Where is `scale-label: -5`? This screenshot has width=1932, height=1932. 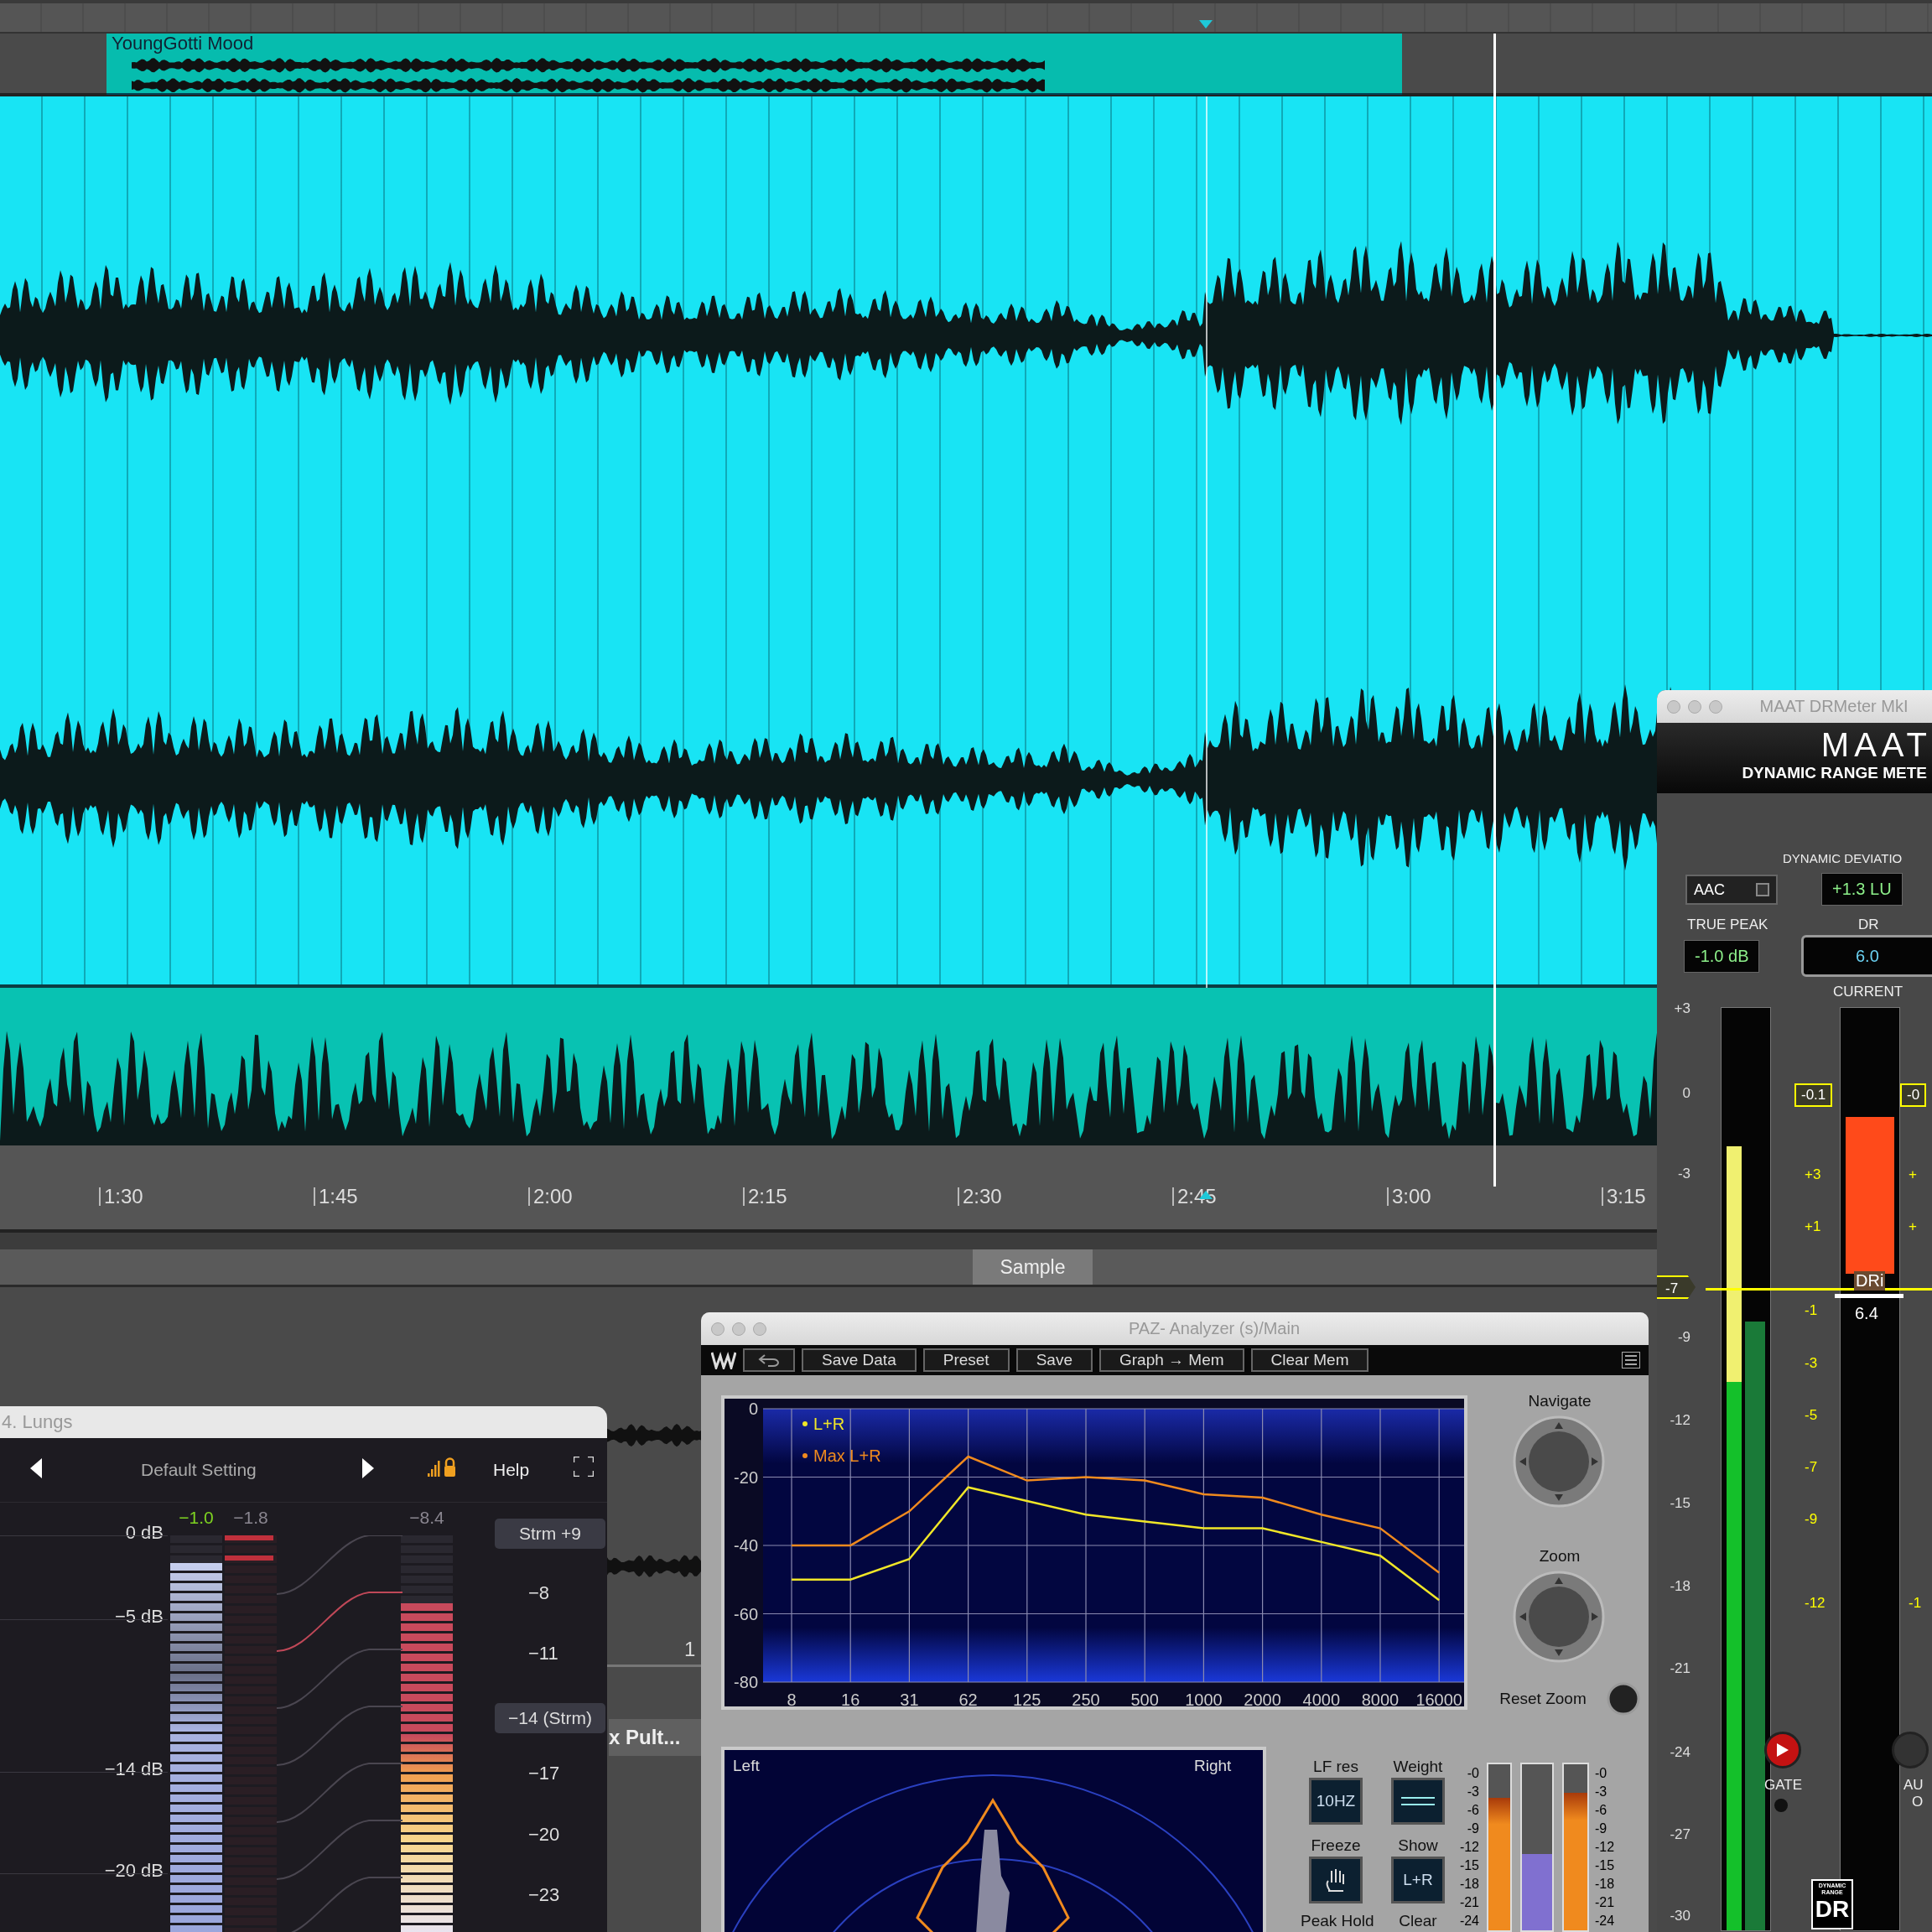
scale-label: -5 is located at coordinates (1811, 1415).